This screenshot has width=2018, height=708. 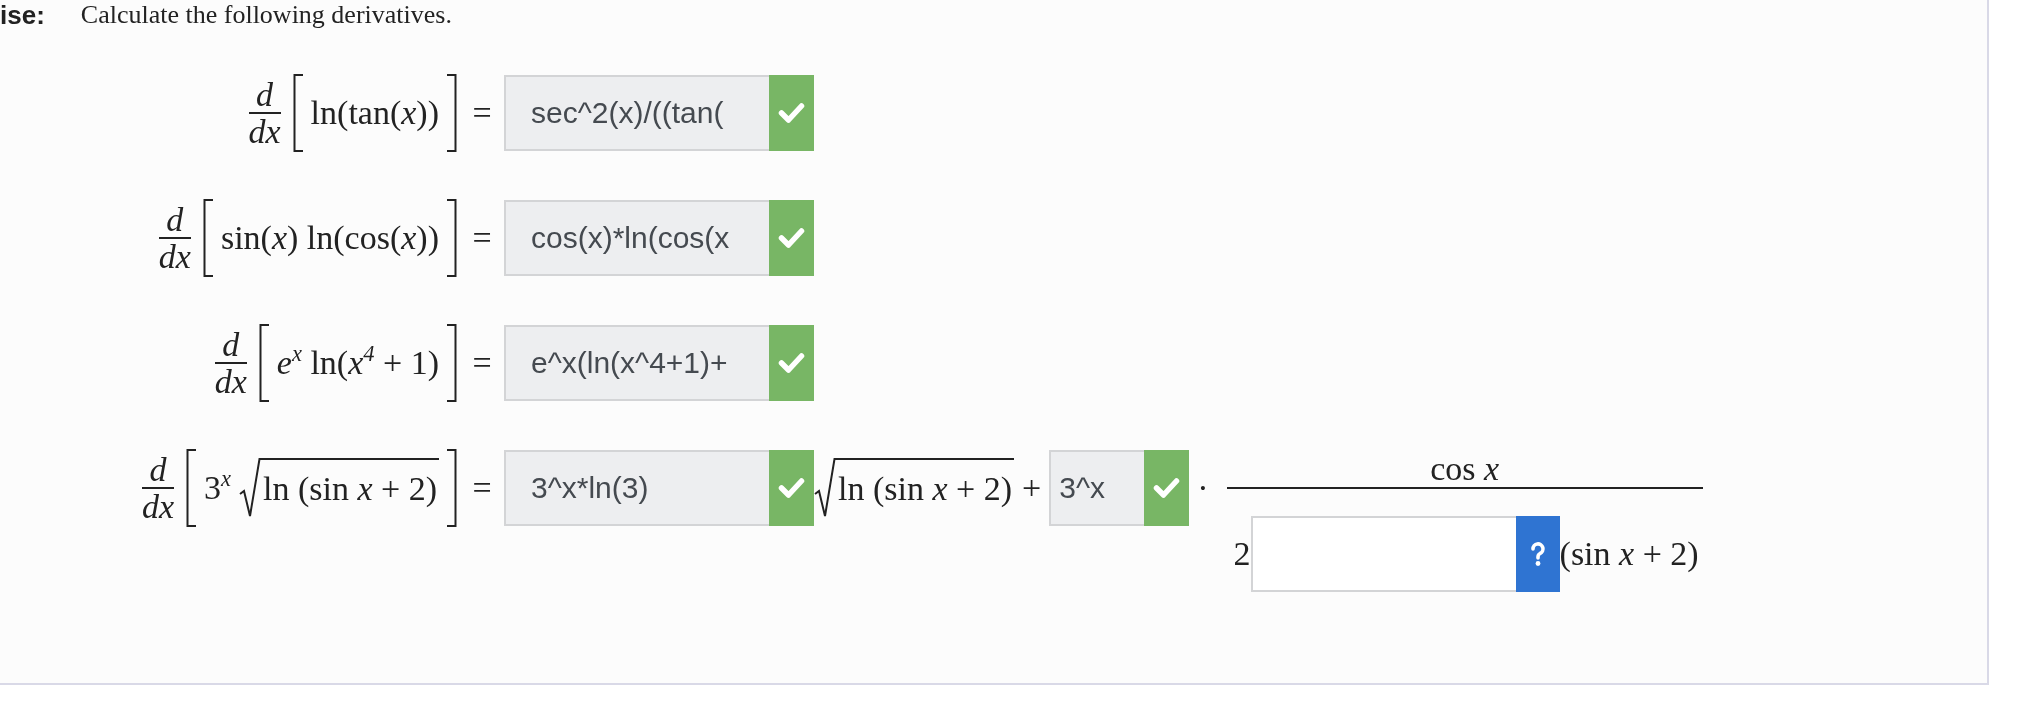 What do you see at coordinates (1465, 469) in the screenshot?
I see `fraction-numerator: cos x` at bounding box center [1465, 469].